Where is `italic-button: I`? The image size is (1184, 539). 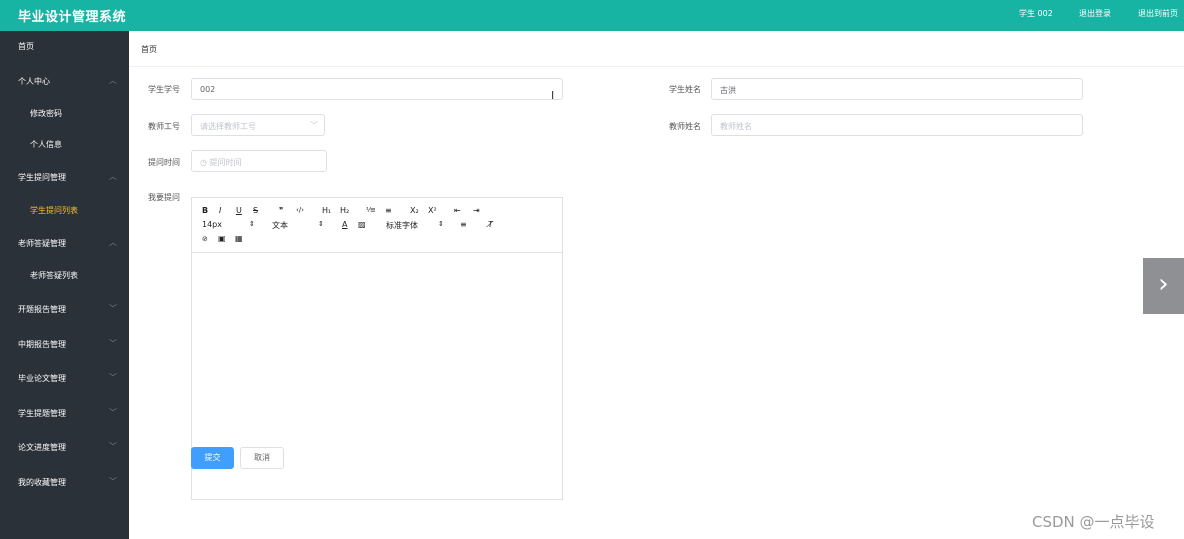 italic-button: I is located at coordinates (220, 210).